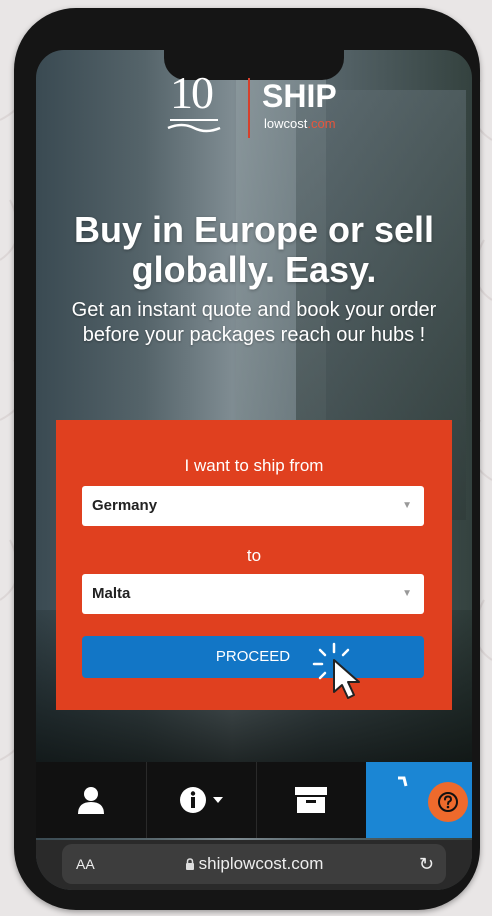 The width and height of the screenshot is (492, 916). Describe the element at coordinates (254, 555) in the screenshot. I see `to-label: to` at that location.